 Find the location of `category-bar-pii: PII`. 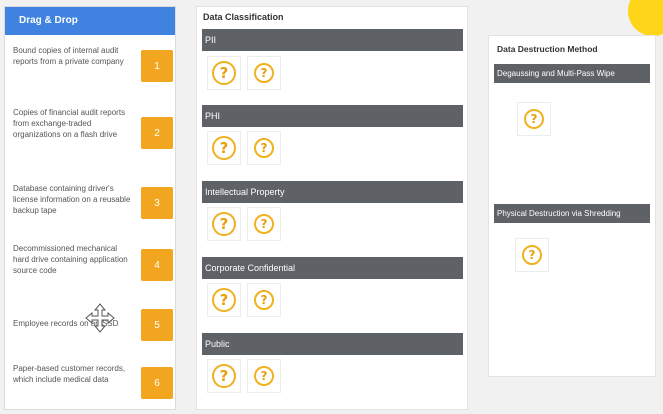

category-bar-pii: PII is located at coordinates (332, 40).